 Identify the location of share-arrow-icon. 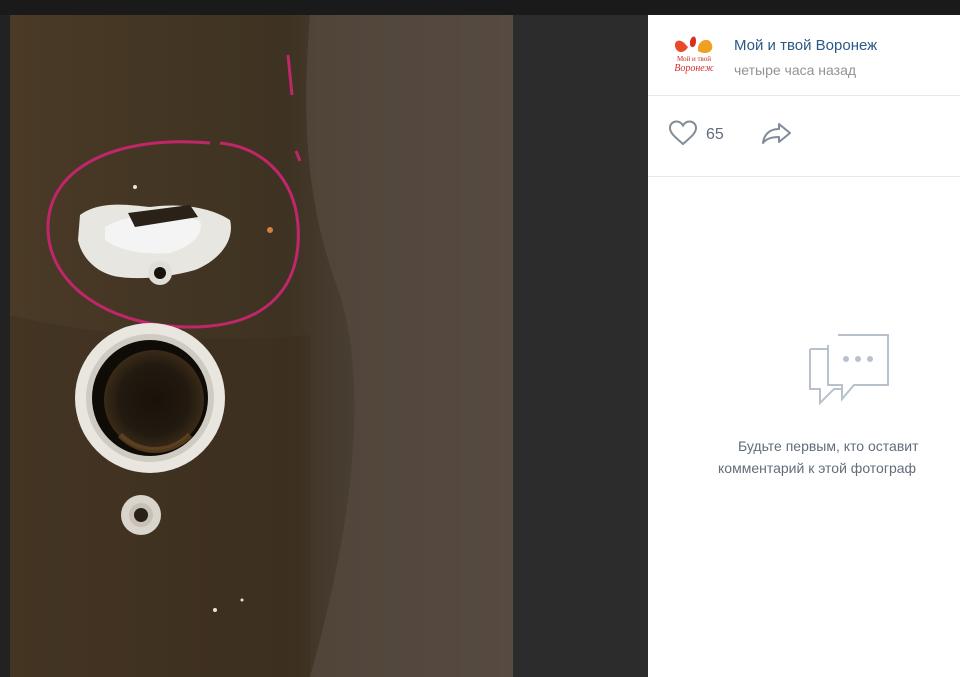
(777, 135).